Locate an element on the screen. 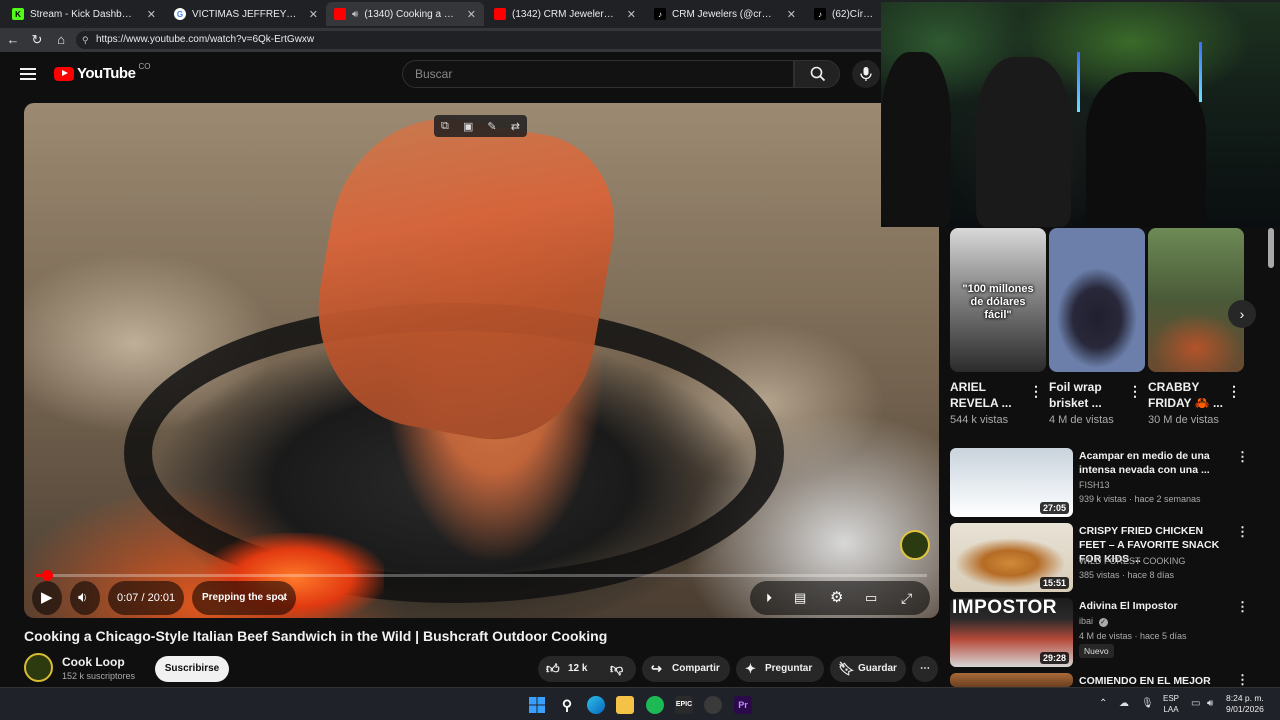 Image resolution: width=1280 pixels, height=720 pixels. subscriber-count: 152 k suscriptores is located at coordinates (99, 676).